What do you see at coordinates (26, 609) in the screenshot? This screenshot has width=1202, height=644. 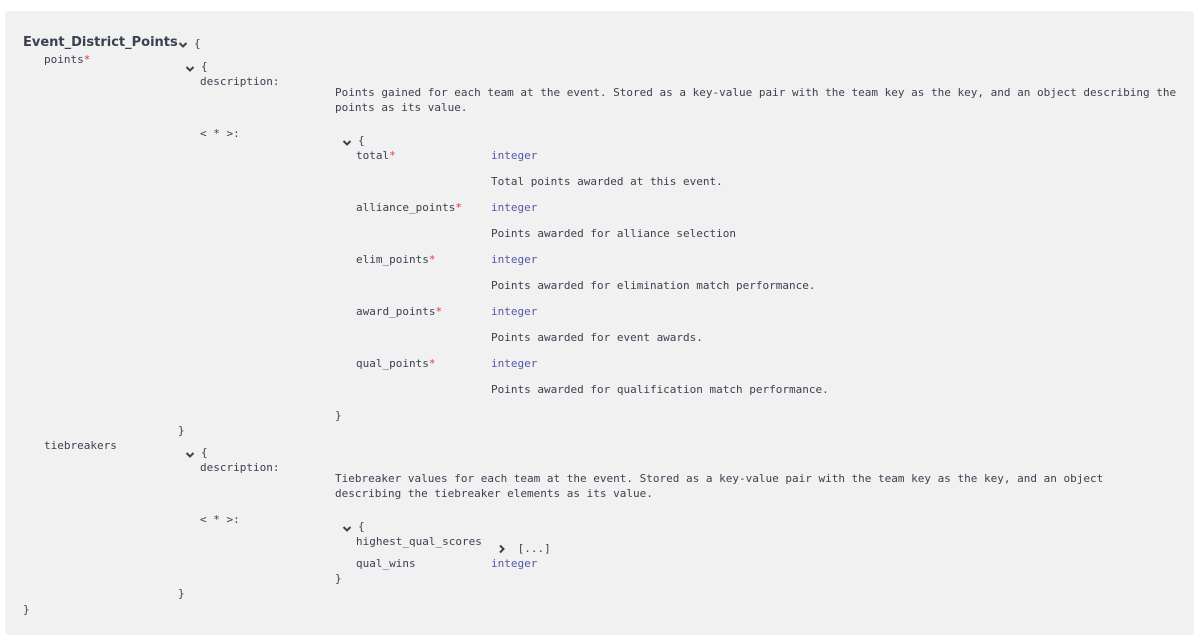 I see `model-close-brace: }` at bounding box center [26, 609].